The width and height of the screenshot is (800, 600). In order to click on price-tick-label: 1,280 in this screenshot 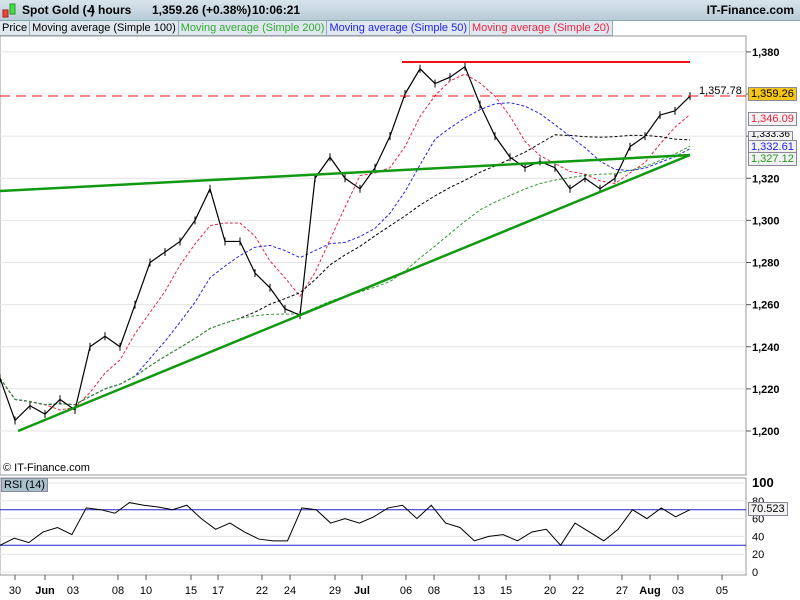, I will do `click(766, 264)`.